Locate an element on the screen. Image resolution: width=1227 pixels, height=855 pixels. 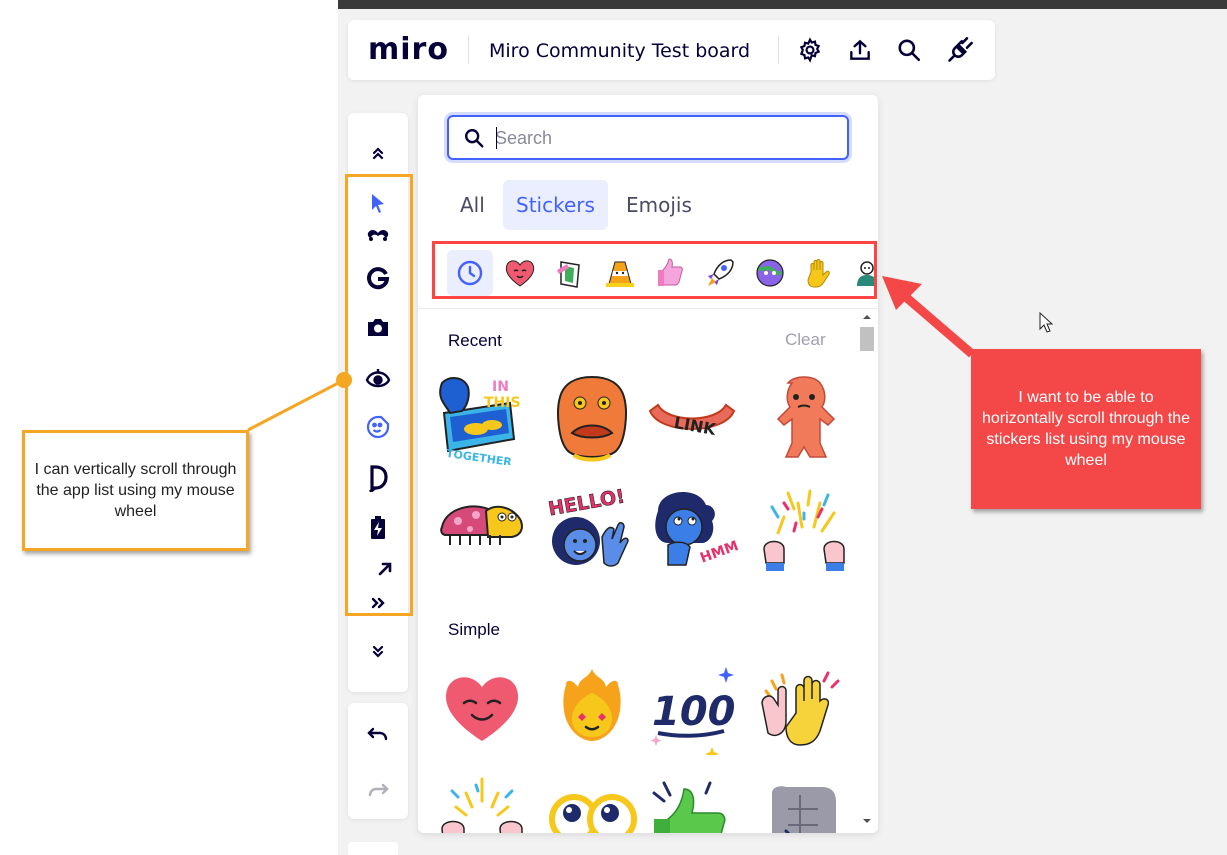
celebrate-hands-sticker is located at coordinates (804, 529).